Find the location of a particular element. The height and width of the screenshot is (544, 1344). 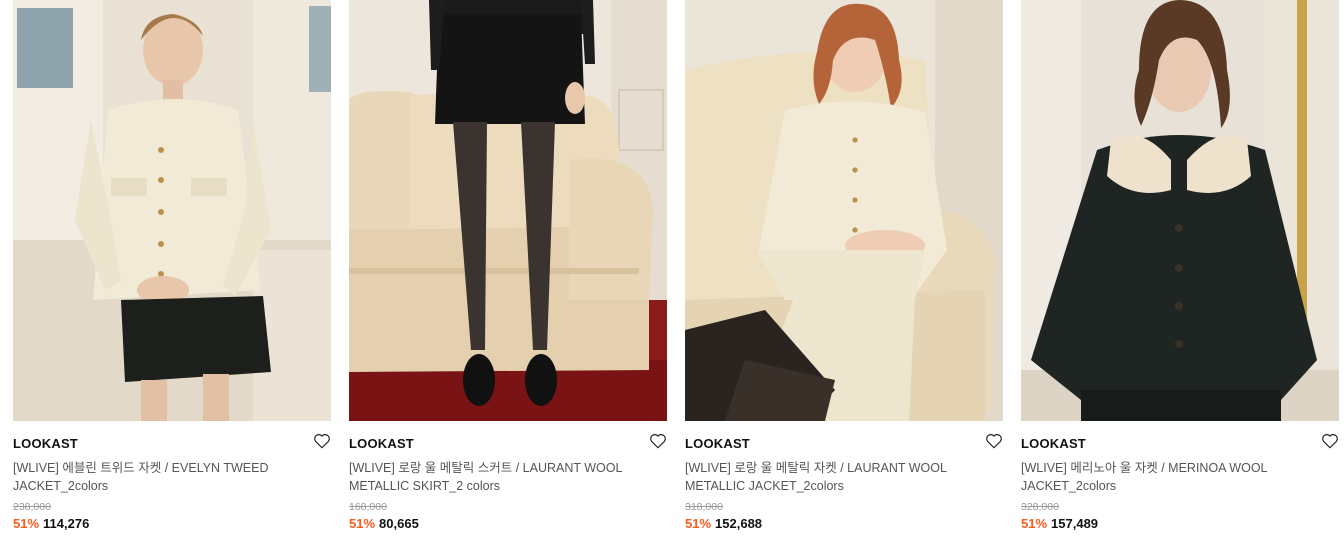

original-price: 318,000 is located at coordinates (704, 507).